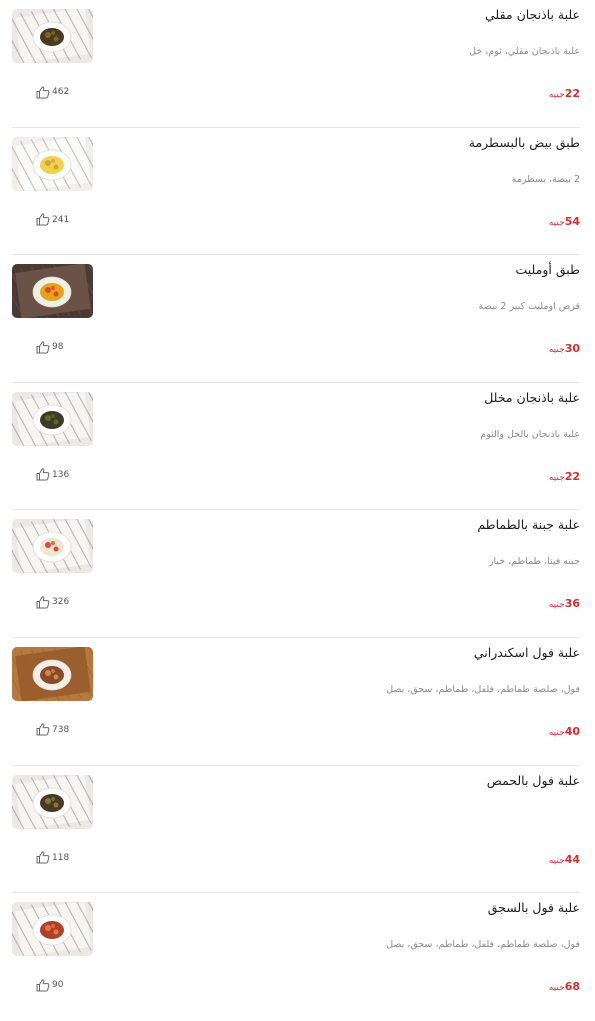  What do you see at coordinates (534, 907) in the screenshot?
I see `item-name: علبة فول بالسجق` at bounding box center [534, 907].